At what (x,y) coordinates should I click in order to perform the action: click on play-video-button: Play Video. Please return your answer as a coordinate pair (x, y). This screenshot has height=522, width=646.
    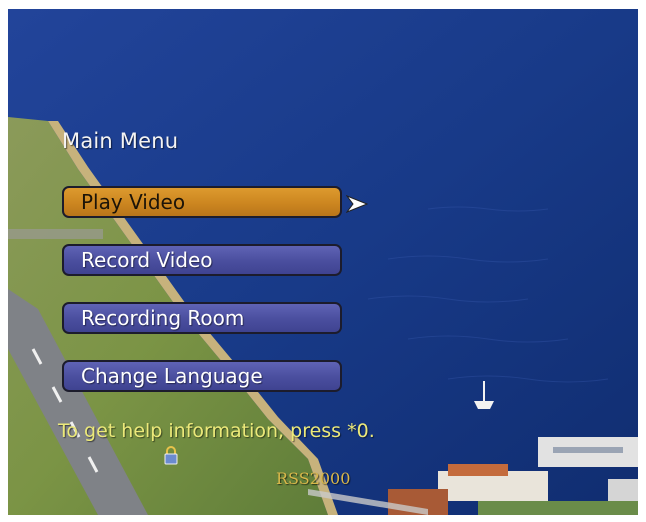
    Looking at the image, I should click on (202, 202).